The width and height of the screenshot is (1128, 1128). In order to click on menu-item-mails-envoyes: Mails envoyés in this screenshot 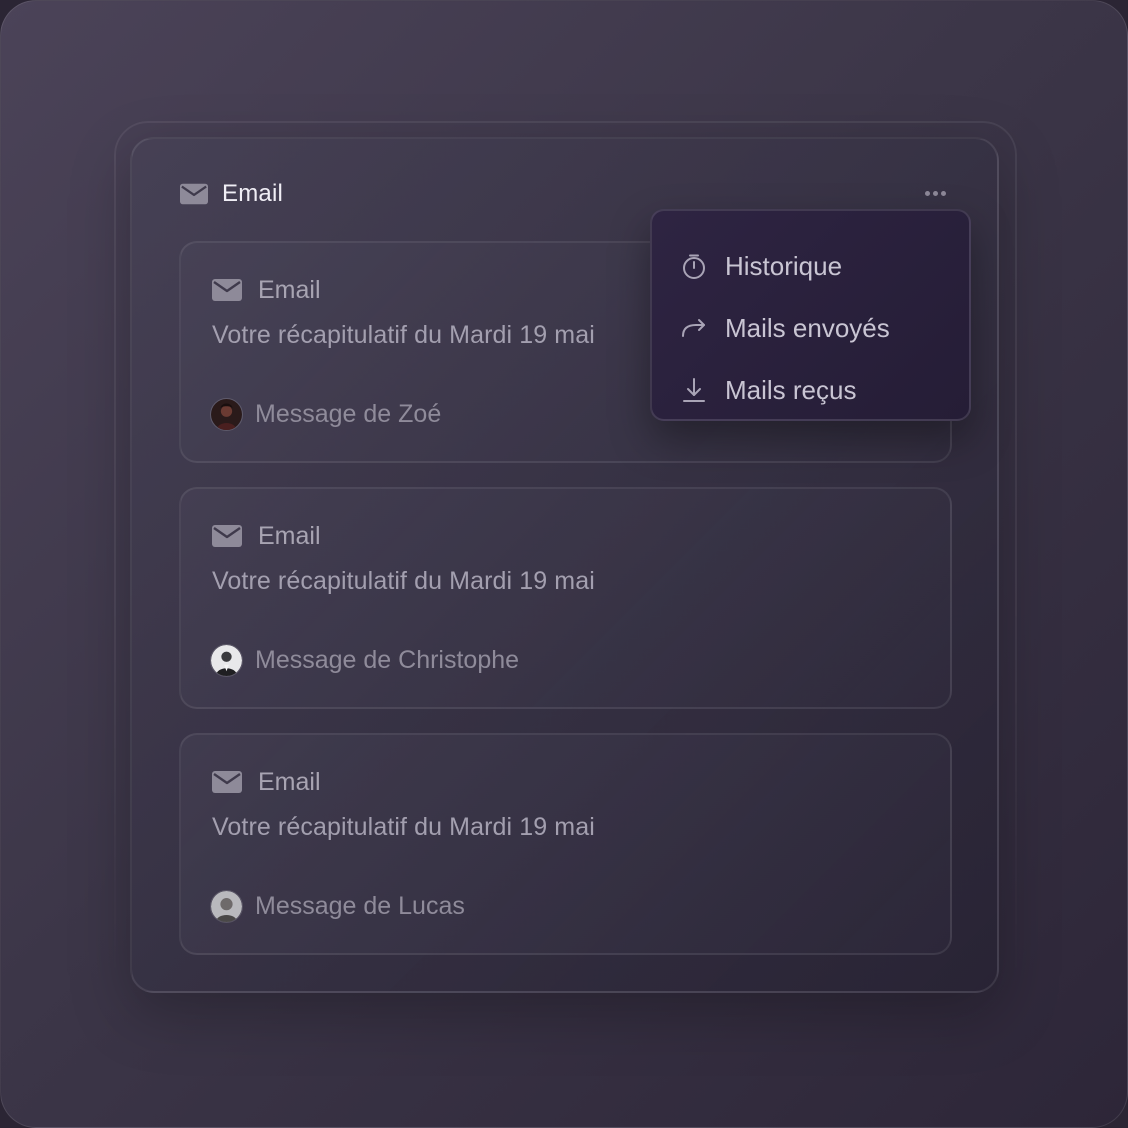, I will do `click(810, 328)`.